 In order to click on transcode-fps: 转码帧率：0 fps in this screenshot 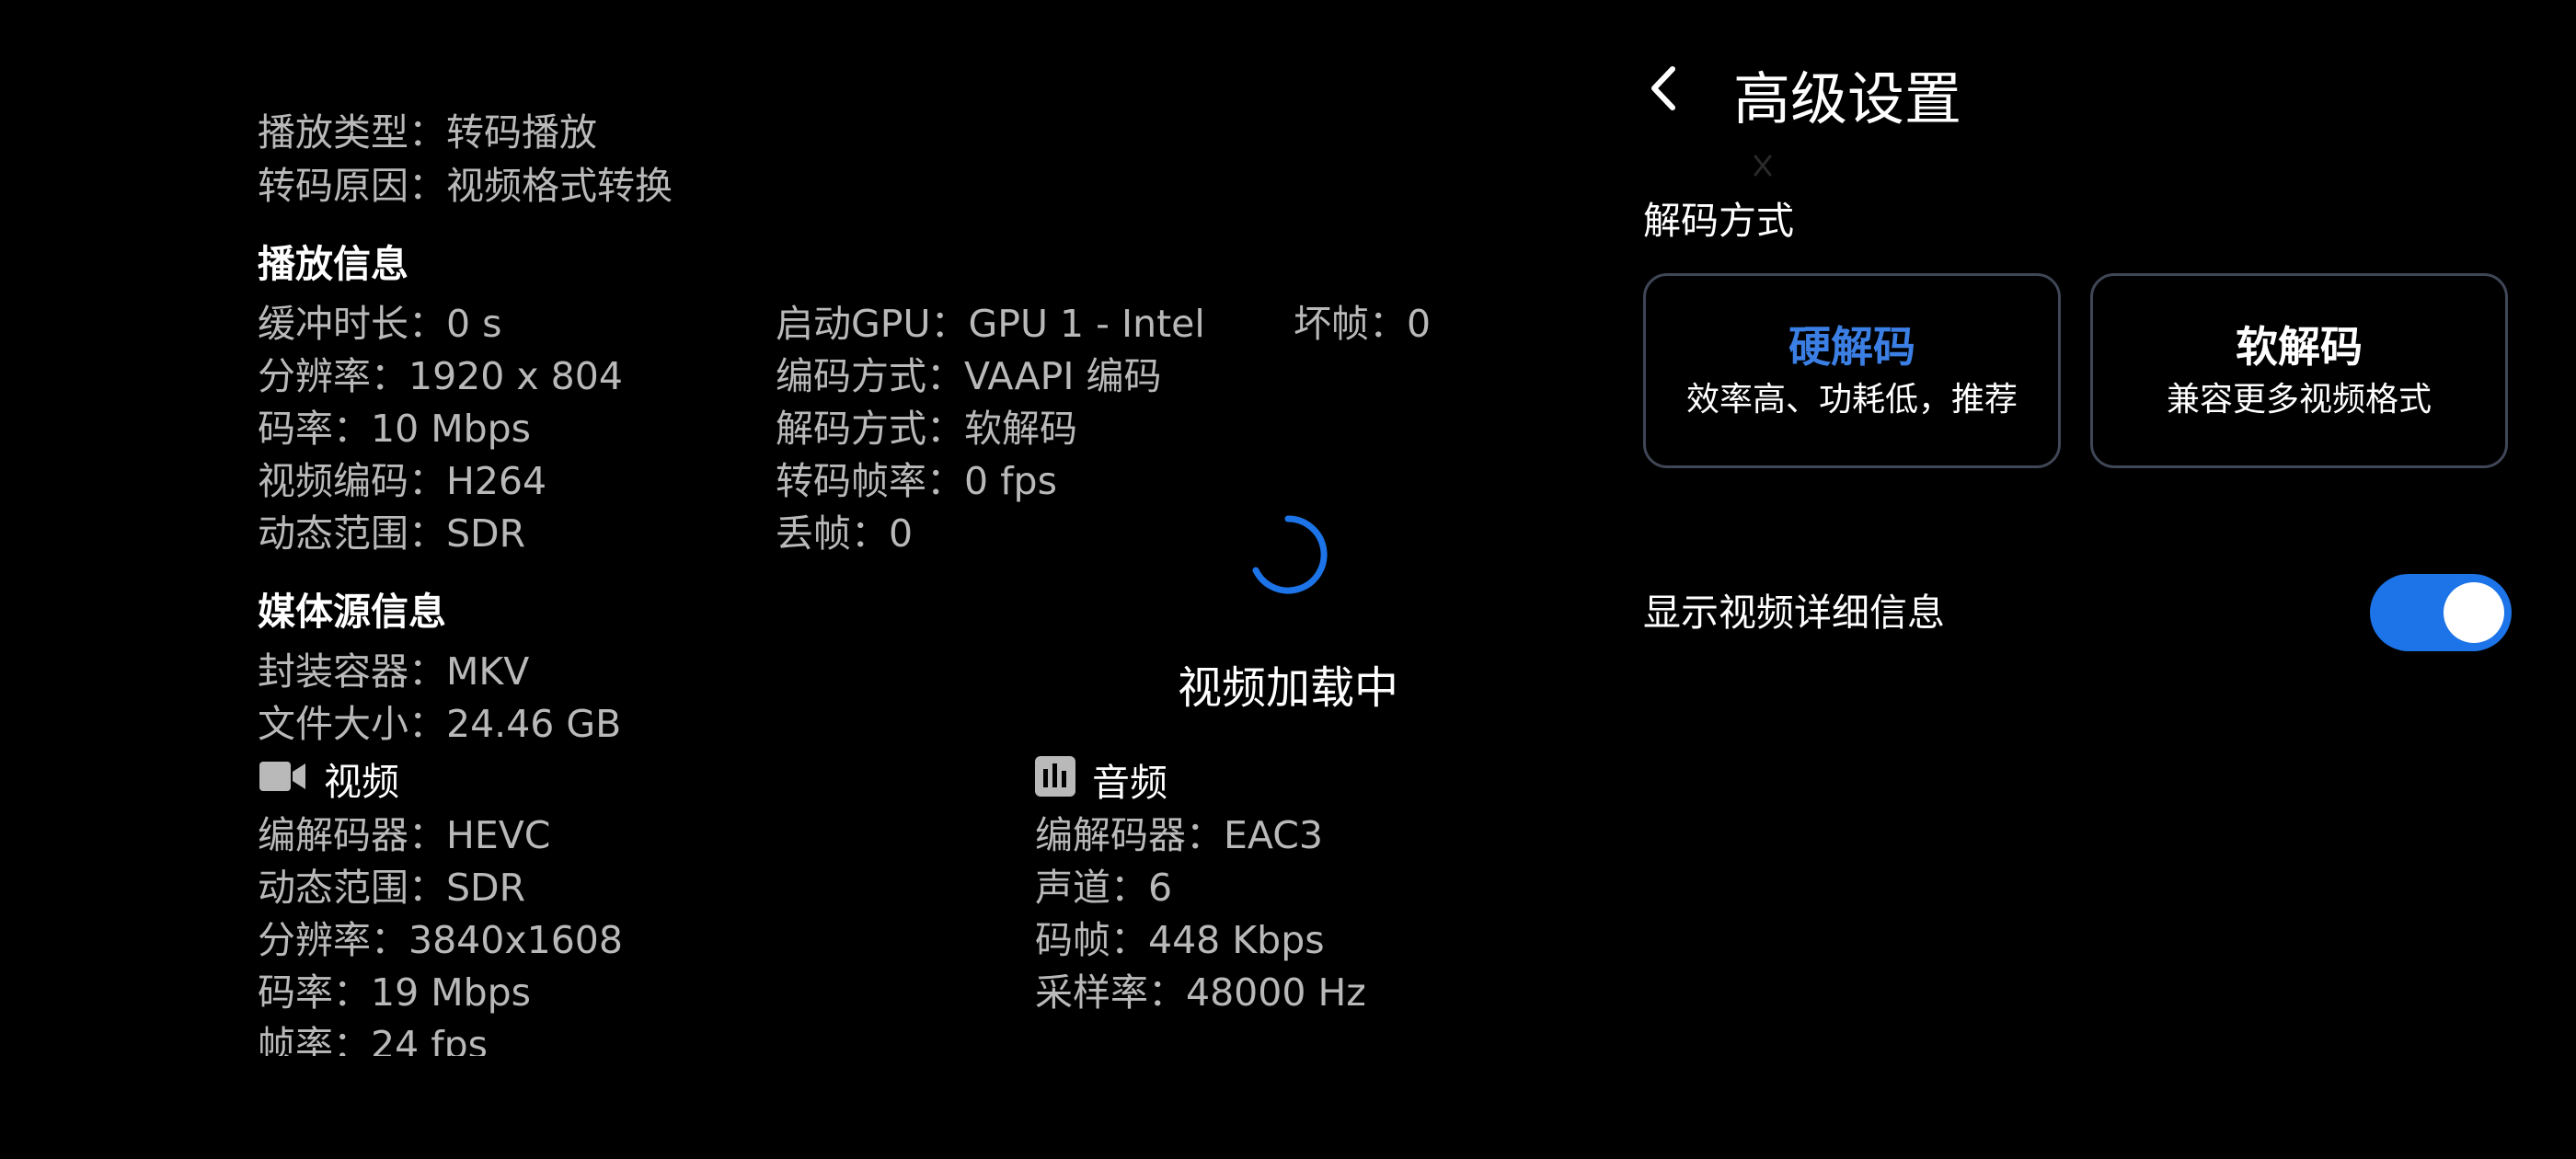, I will do `click(916, 481)`.